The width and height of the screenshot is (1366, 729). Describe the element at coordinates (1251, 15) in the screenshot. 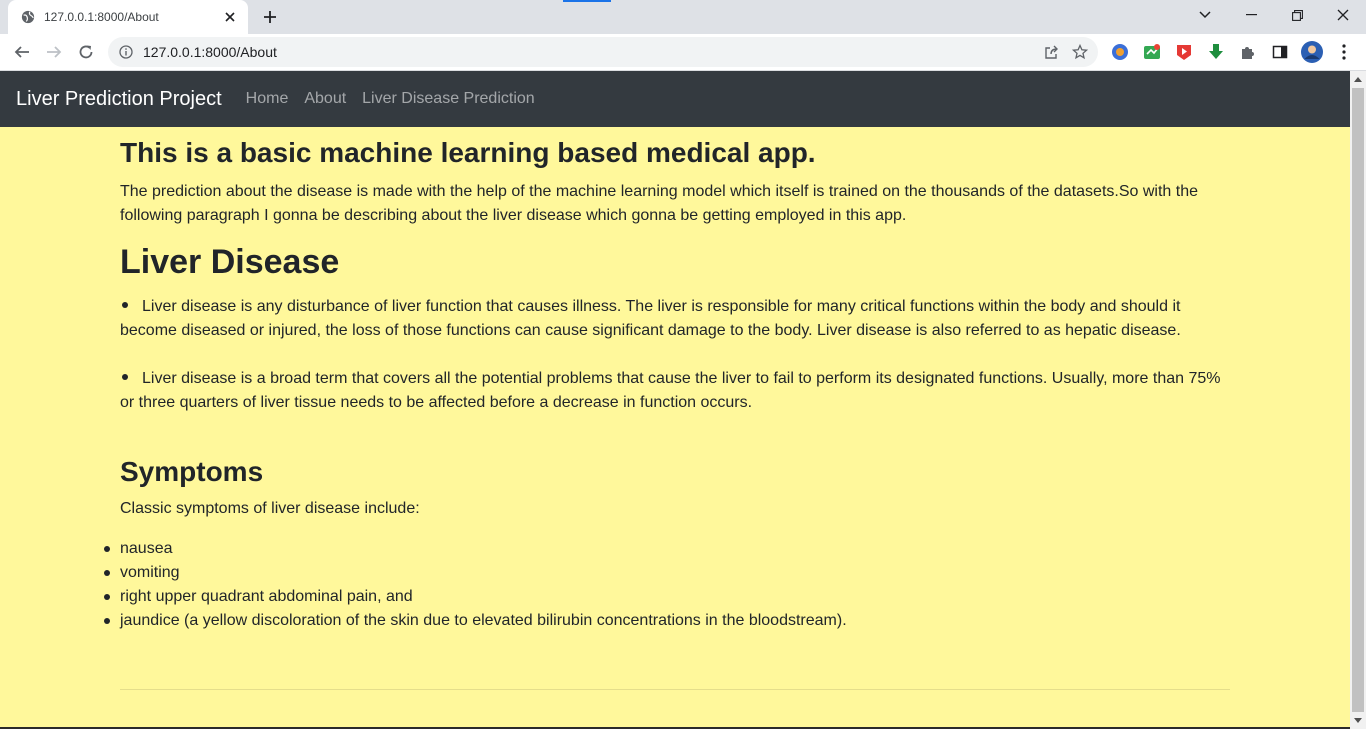

I see `minimize-button` at that location.